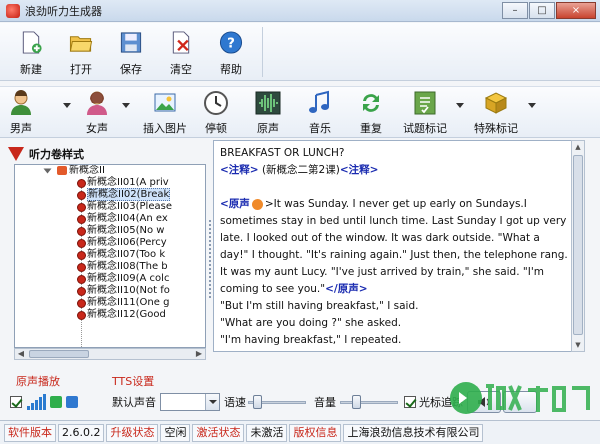  What do you see at coordinates (532, 105) in the screenshot?
I see `special-mark-dropdown-icon` at bounding box center [532, 105].